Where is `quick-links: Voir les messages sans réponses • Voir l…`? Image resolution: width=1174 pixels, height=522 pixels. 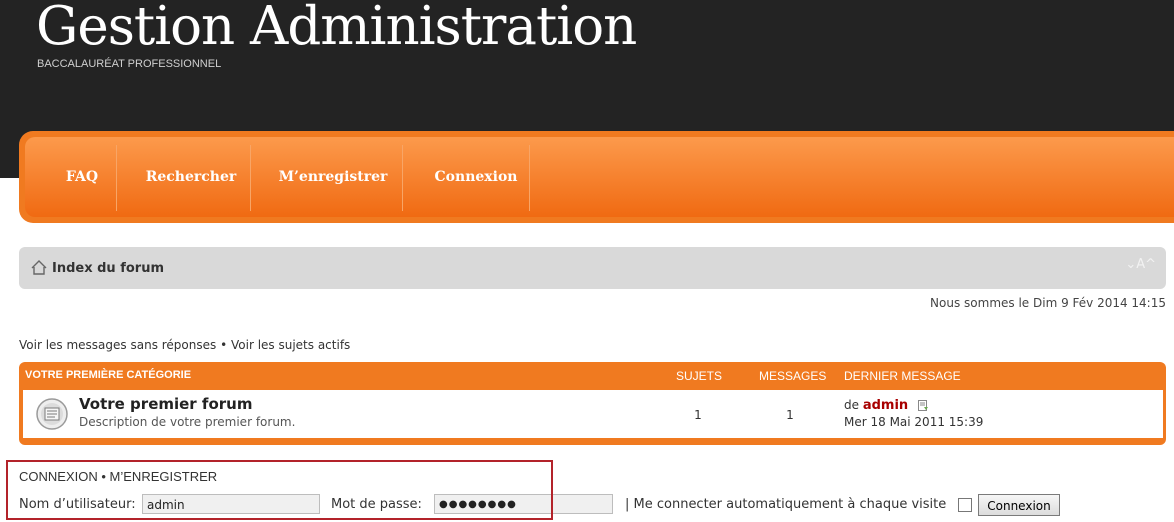
quick-links: Voir les messages sans réponses • Voir l… is located at coordinates (184, 345).